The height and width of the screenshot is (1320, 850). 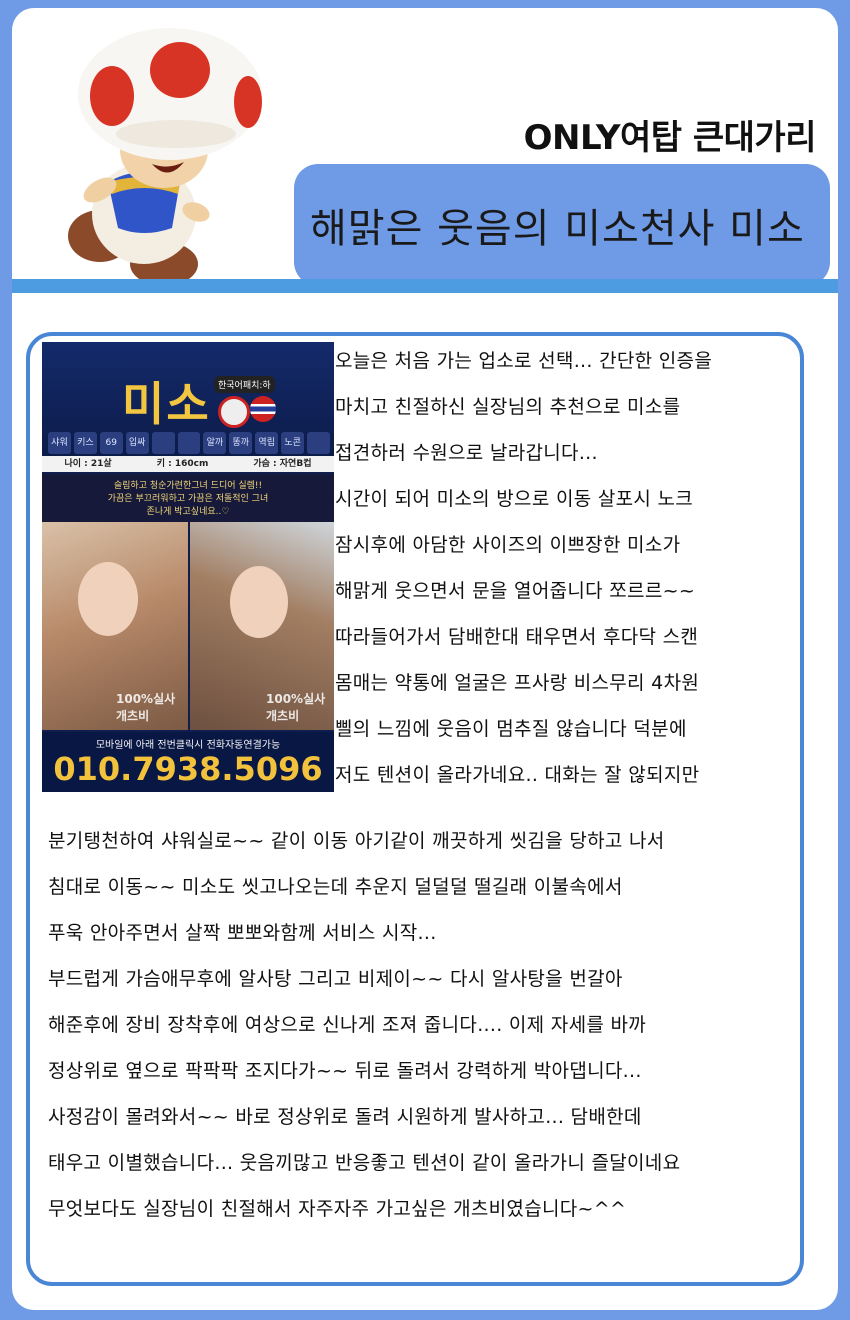 I want to click on ad-tag: 입싸(문의), so click(x=137, y=462).